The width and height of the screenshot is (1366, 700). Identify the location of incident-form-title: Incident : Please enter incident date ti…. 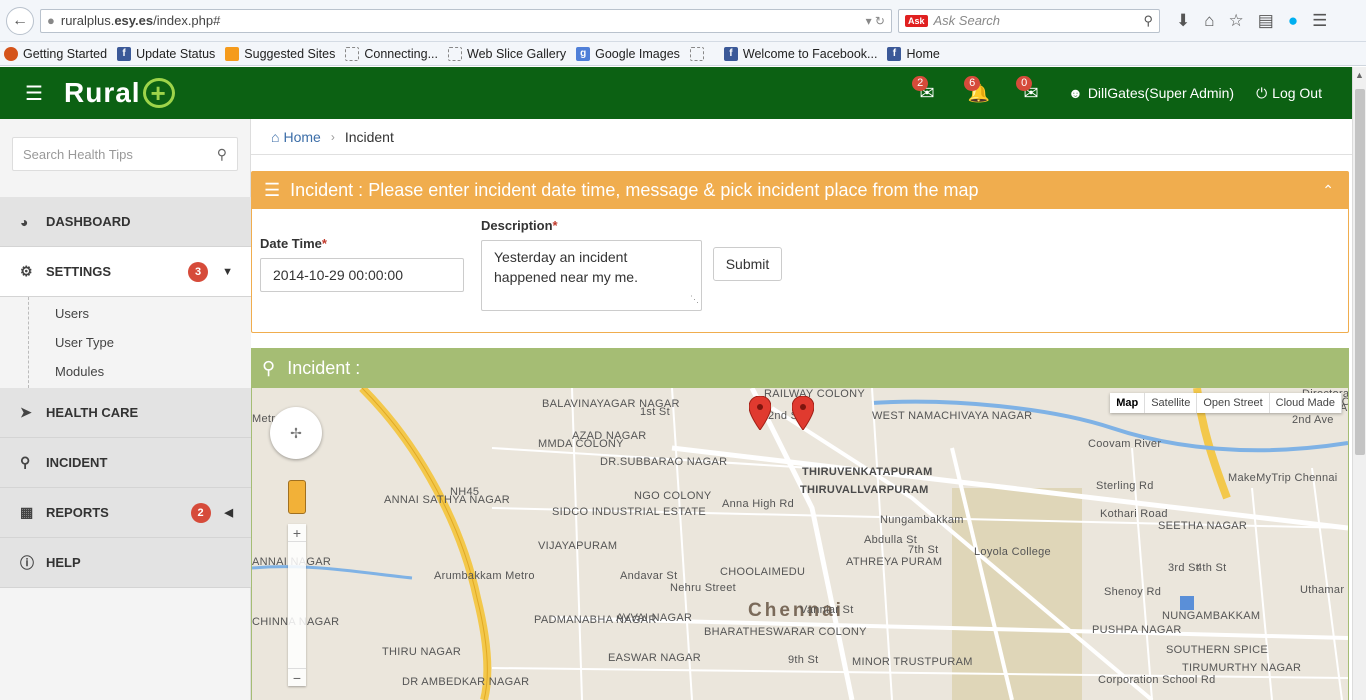
(634, 190).